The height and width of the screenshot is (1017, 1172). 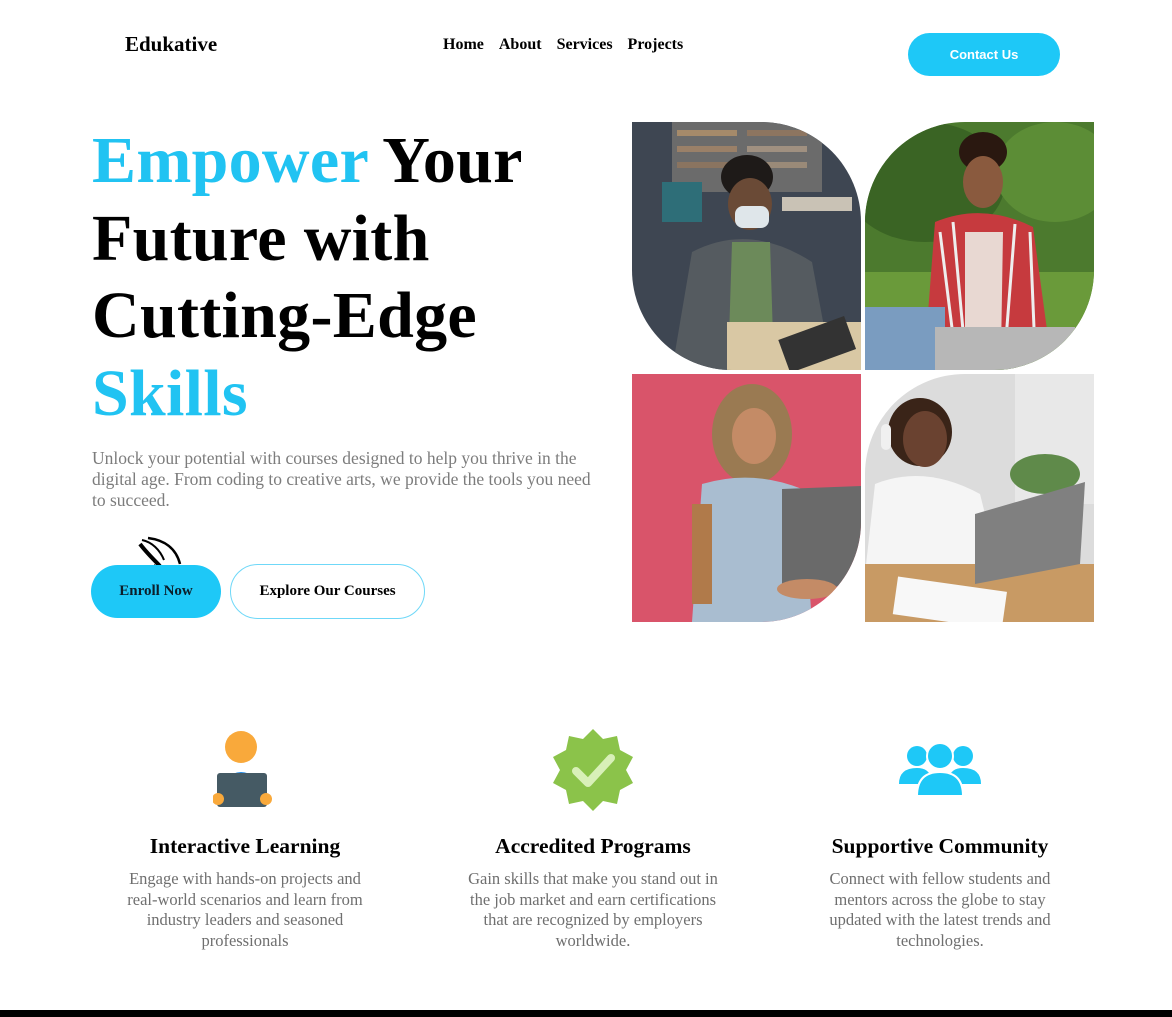 What do you see at coordinates (156, 591) in the screenshot?
I see `enroll-now-button: Enroll Now` at bounding box center [156, 591].